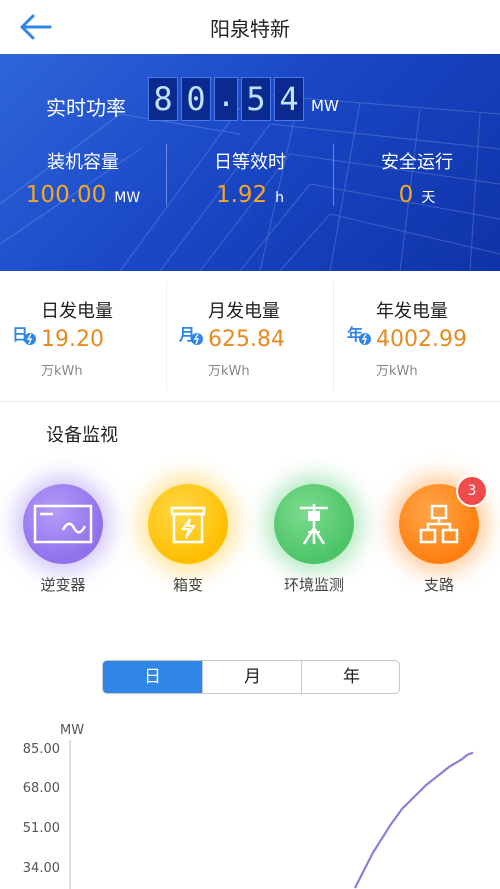 This screenshot has width=500, height=889. Describe the element at coordinates (41, 868) in the screenshot. I see `y-tick-label: 34.00` at that location.